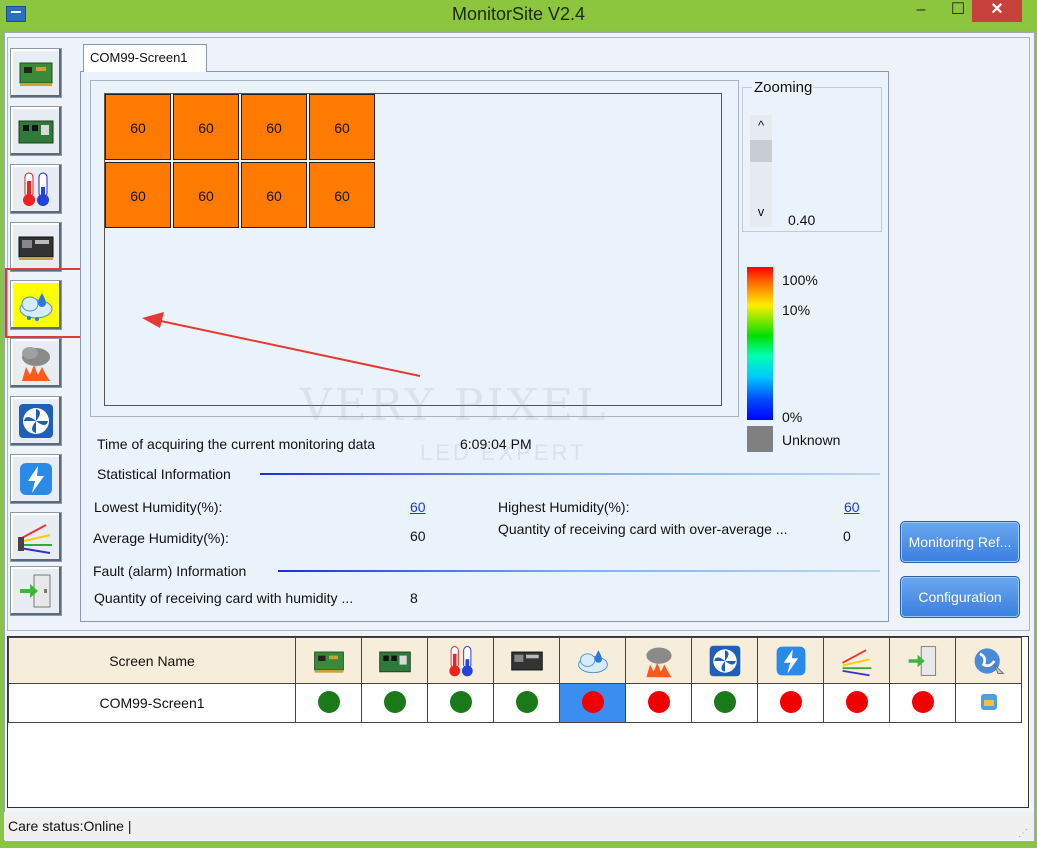 Image resolution: width=1037 pixels, height=848 pixels. I want to click on lowest-value-link: 60, so click(418, 507).